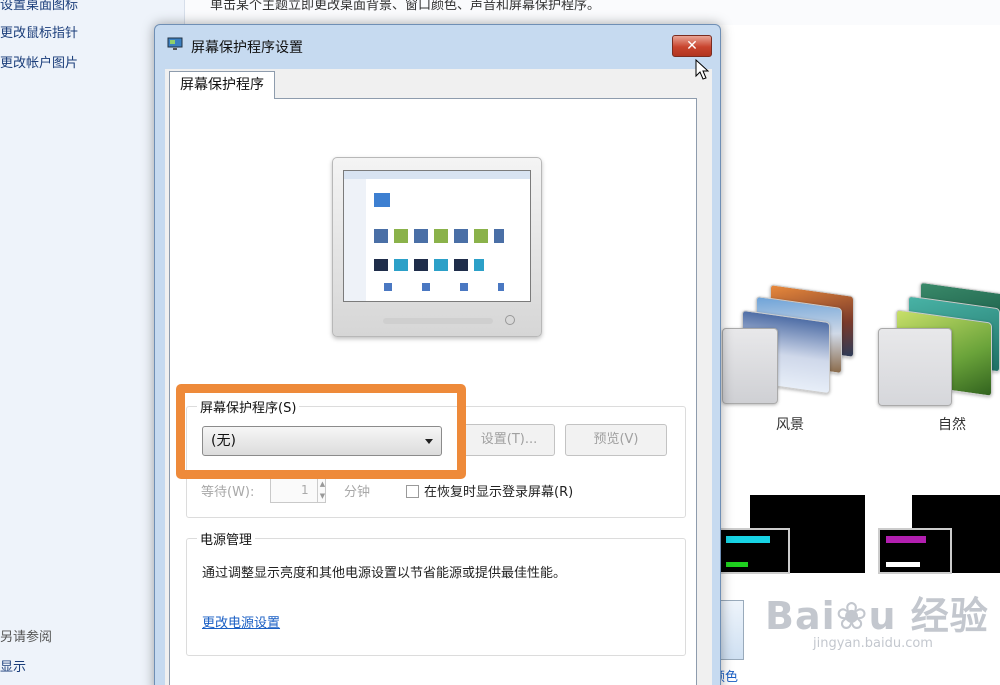  I want to click on high-contrast-bar-cyan, so click(748, 539).